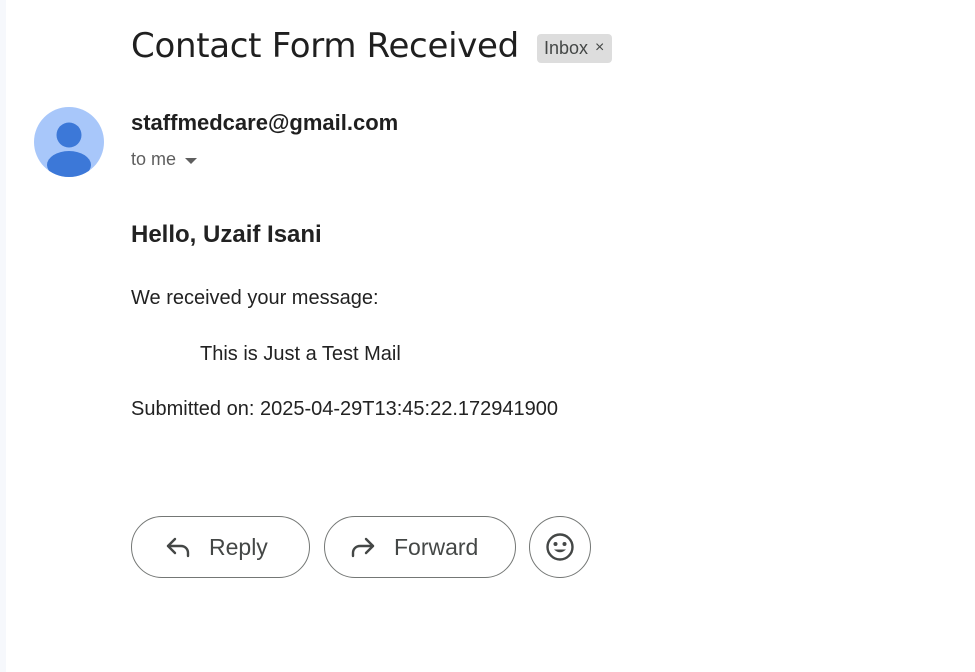 The width and height of the screenshot is (975, 672). I want to click on add-reaction-button, so click(560, 547).